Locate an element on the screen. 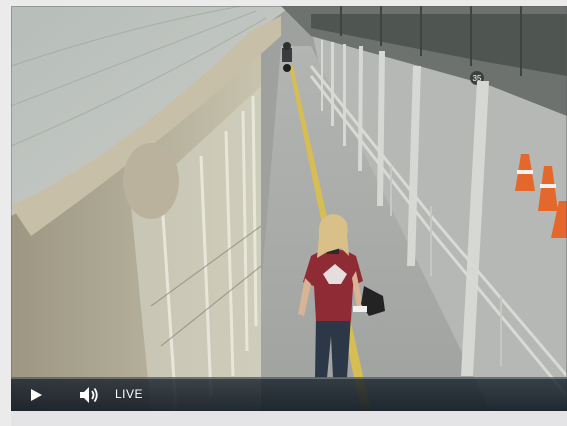 This screenshot has width=567, height=426. volume-icon is located at coordinates (89, 395).